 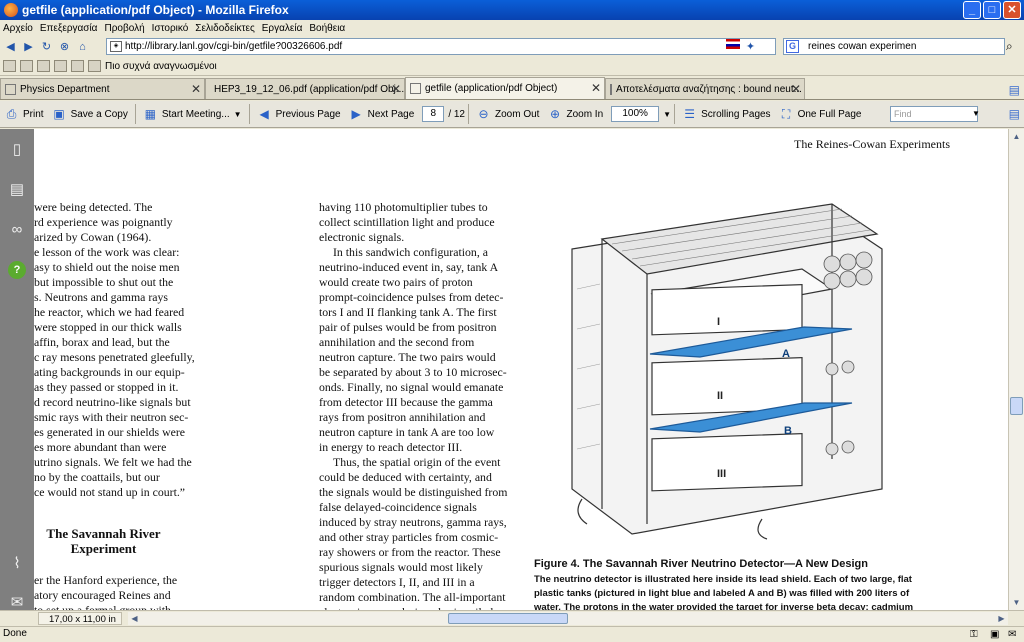 I want to click on find-binoculars-icon: ∞, so click(x=17, y=230).